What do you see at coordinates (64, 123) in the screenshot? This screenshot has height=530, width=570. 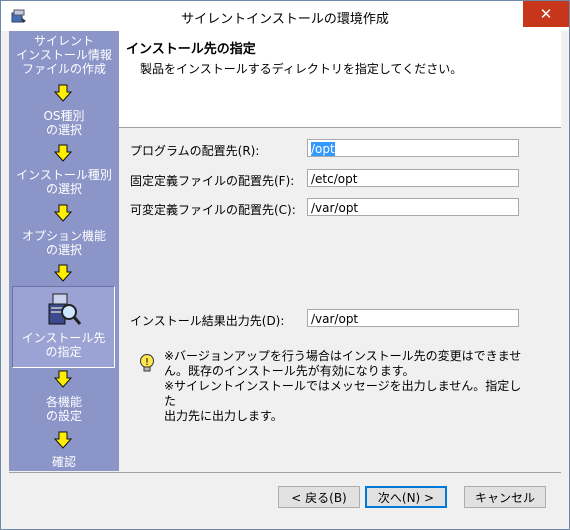 I see `step-os-type: OS種別 の選択` at bounding box center [64, 123].